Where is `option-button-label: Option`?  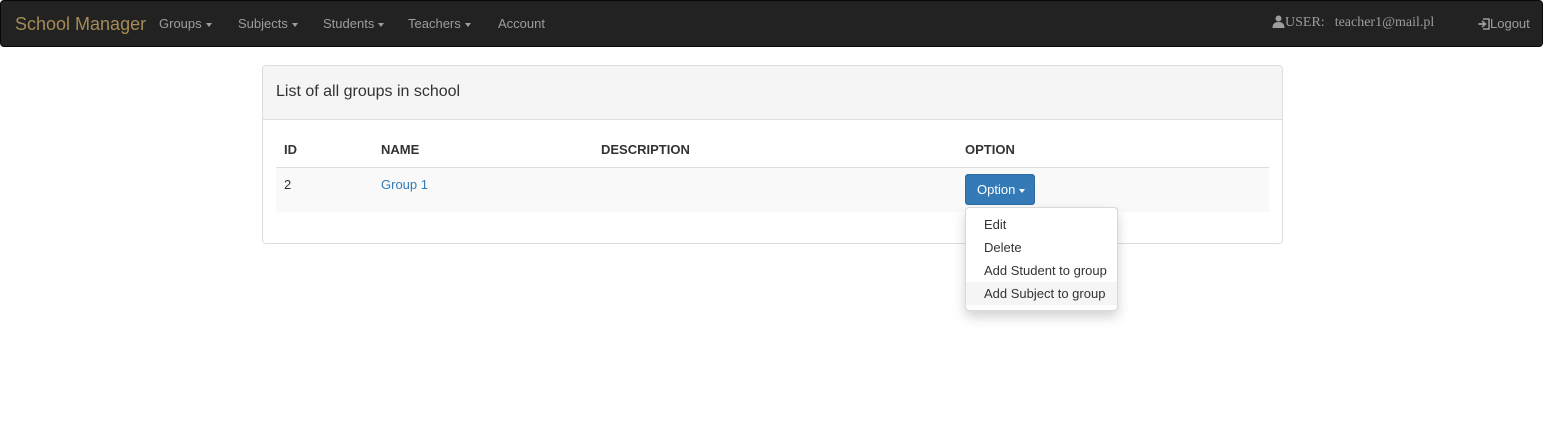 option-button-label: Option is located at coordinates (996, 189).